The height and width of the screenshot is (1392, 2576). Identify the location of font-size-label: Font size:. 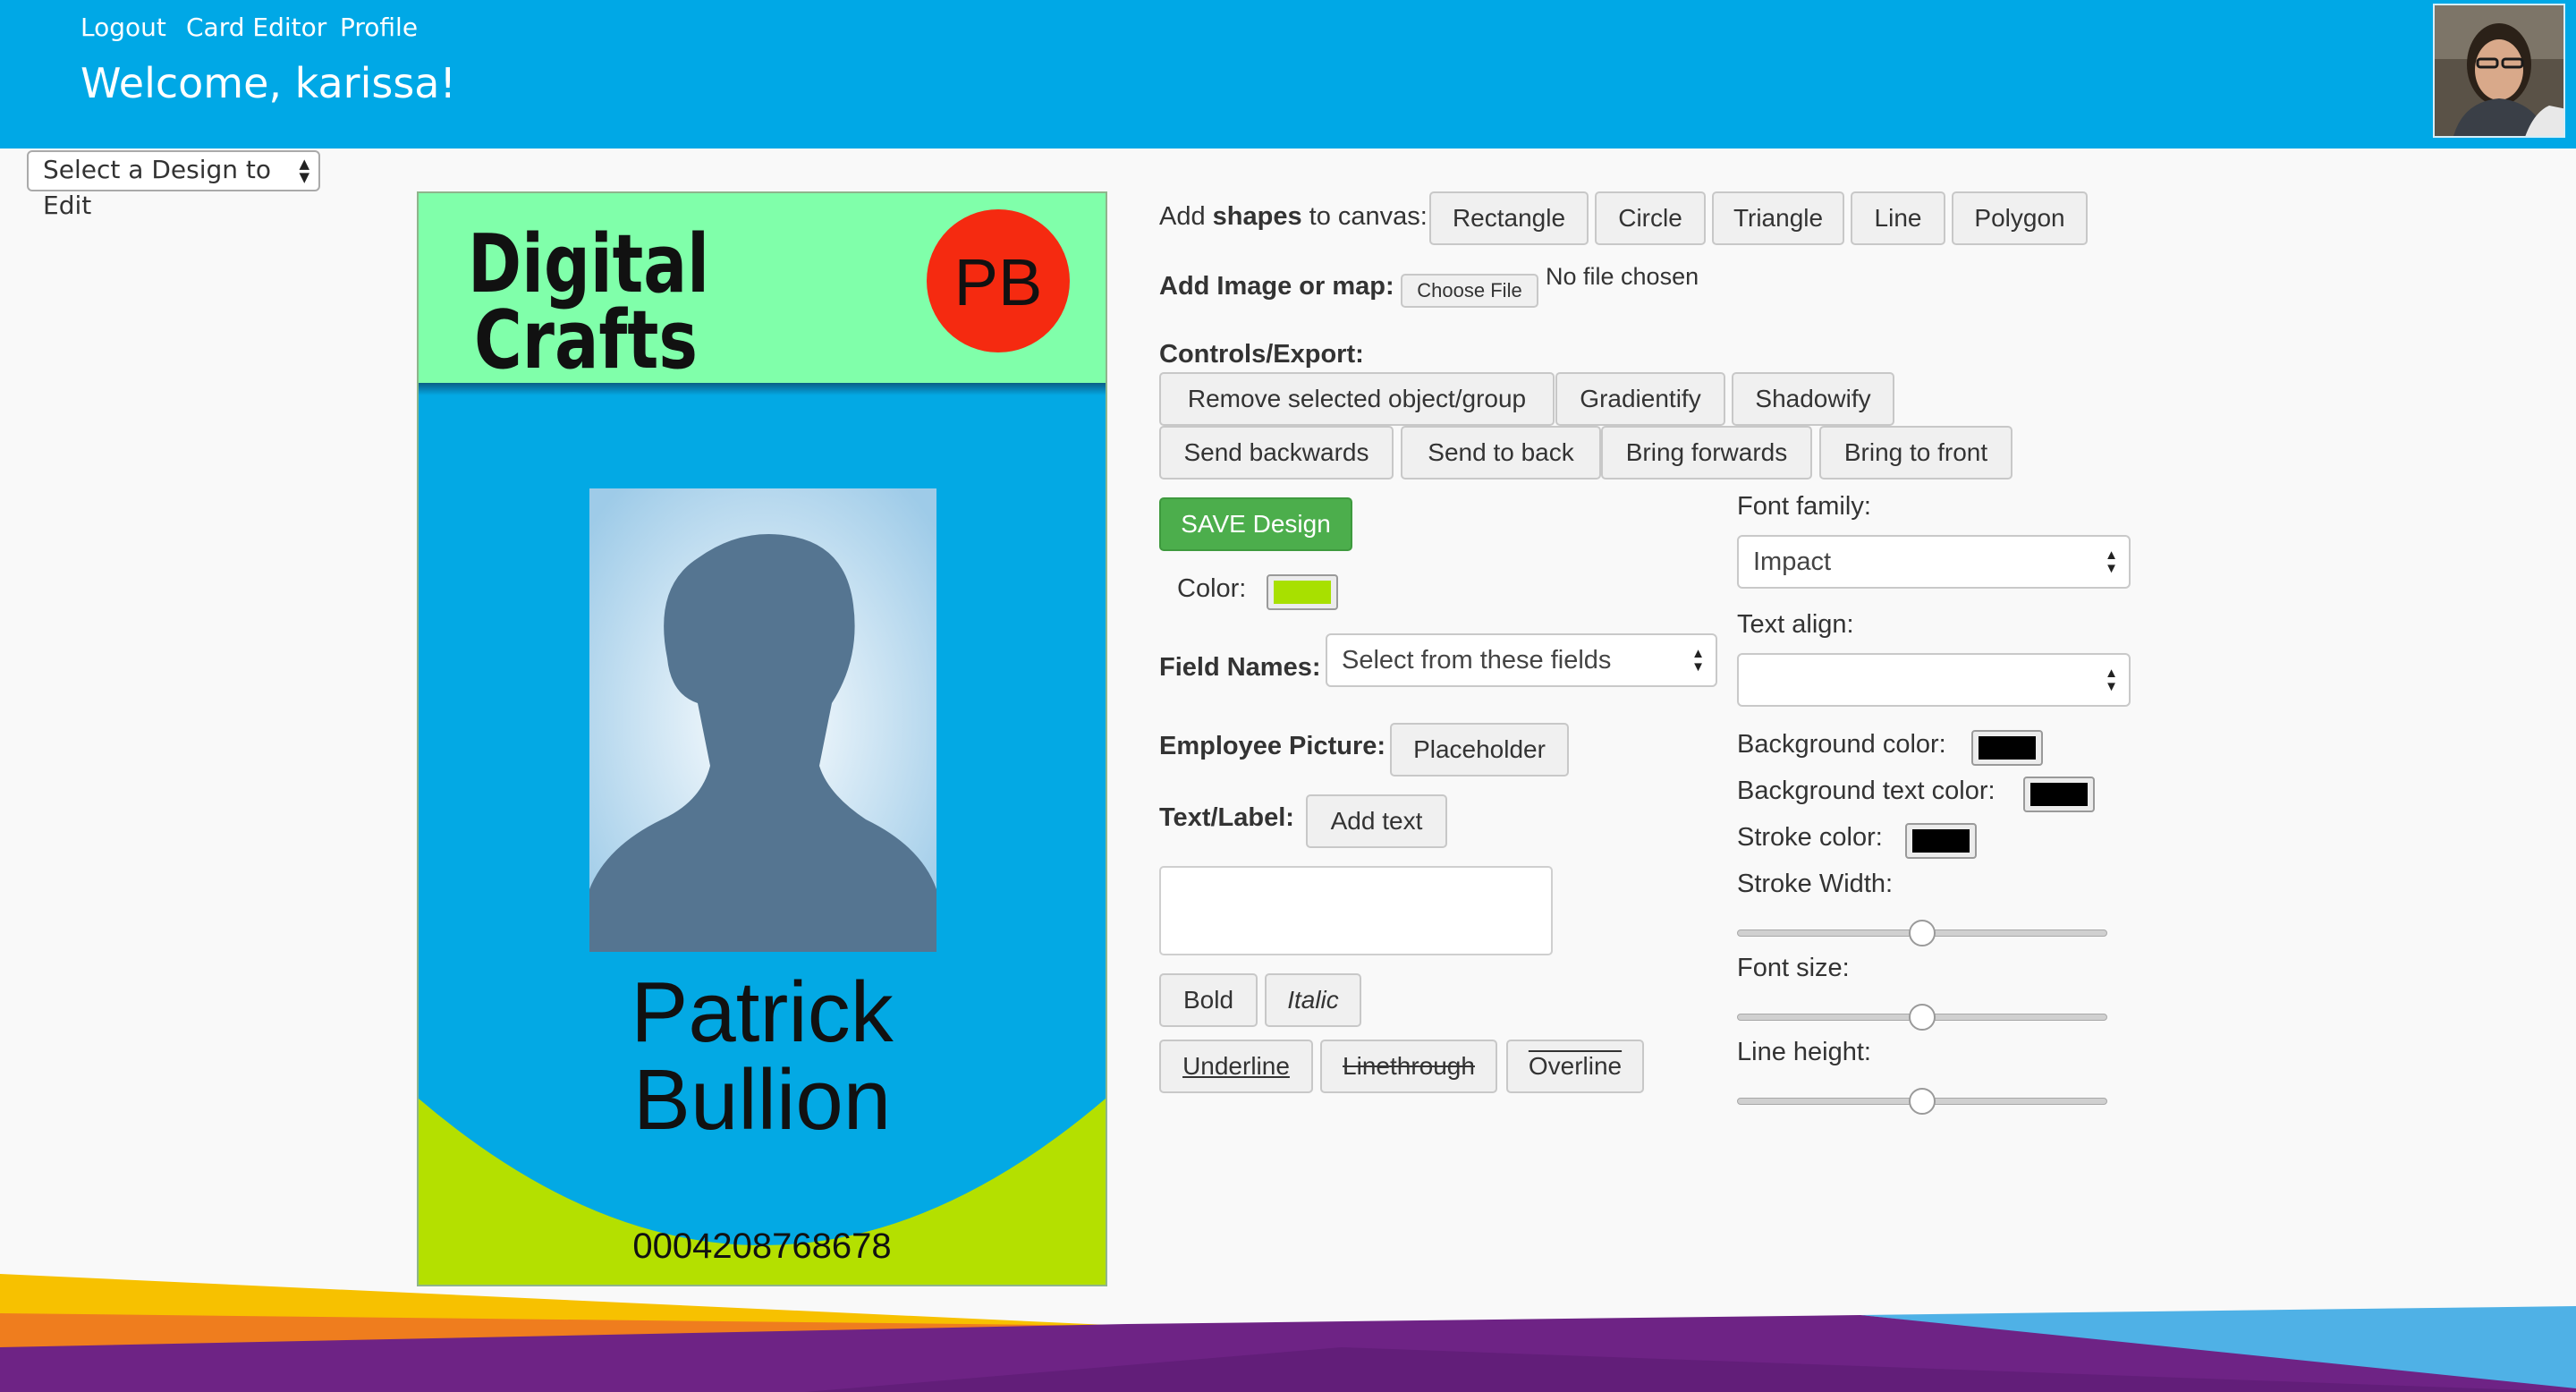
(1793, 968).